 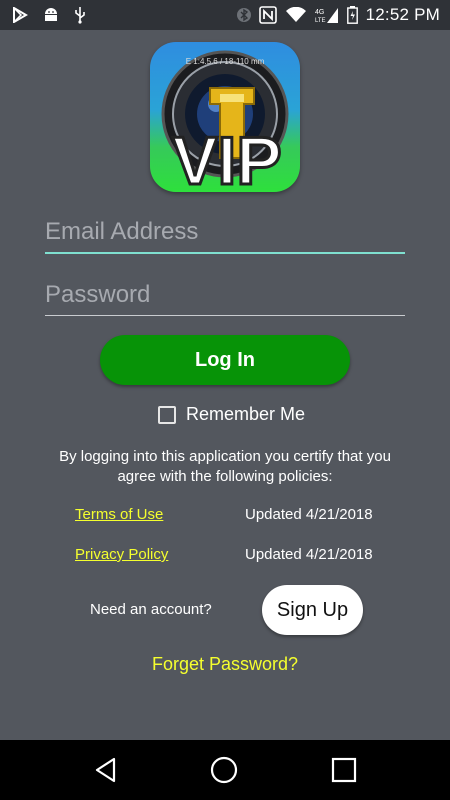 I want to click on lte-signal-icon: 4G LTE, so click(x=327, y=15).